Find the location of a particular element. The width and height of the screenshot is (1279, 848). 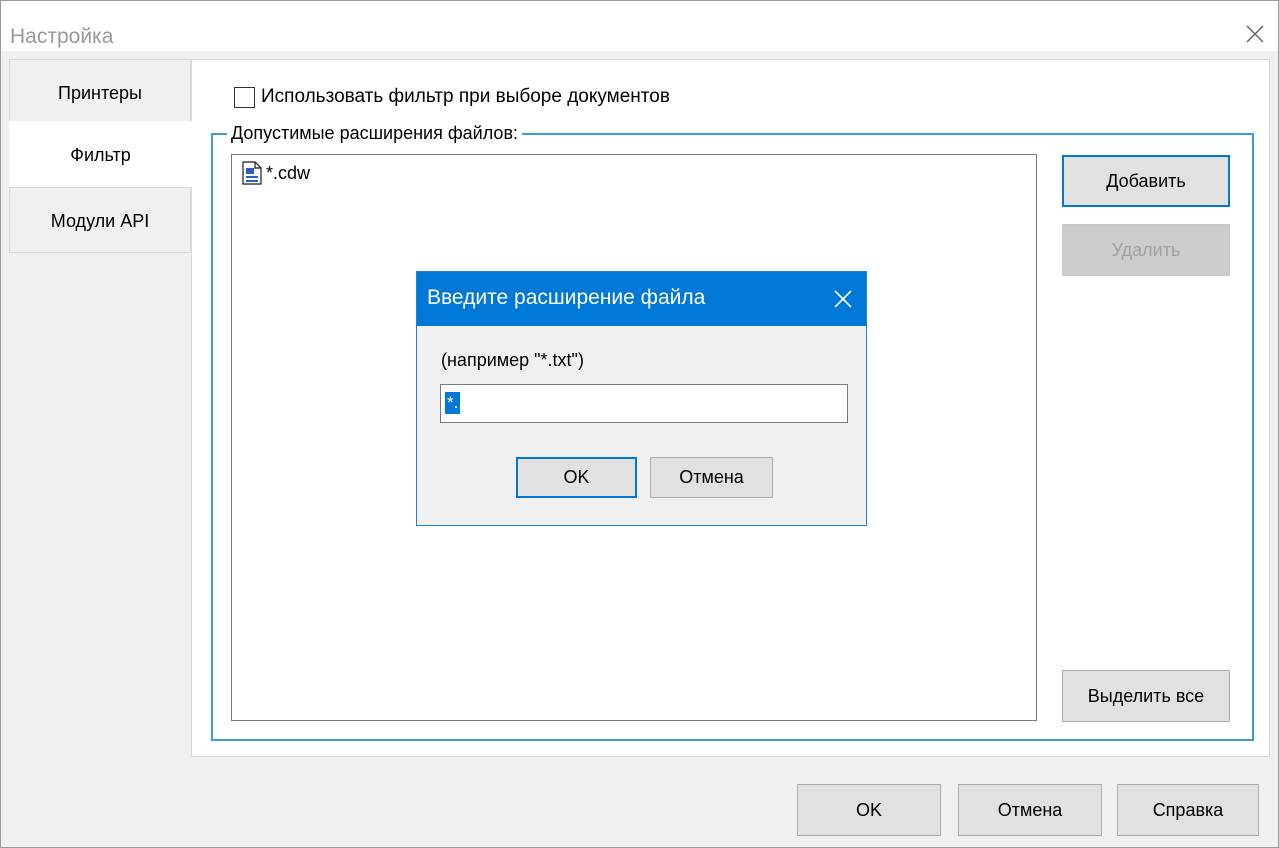

dialog-title: Введите расширение файла is located at coordinates (566, 297).